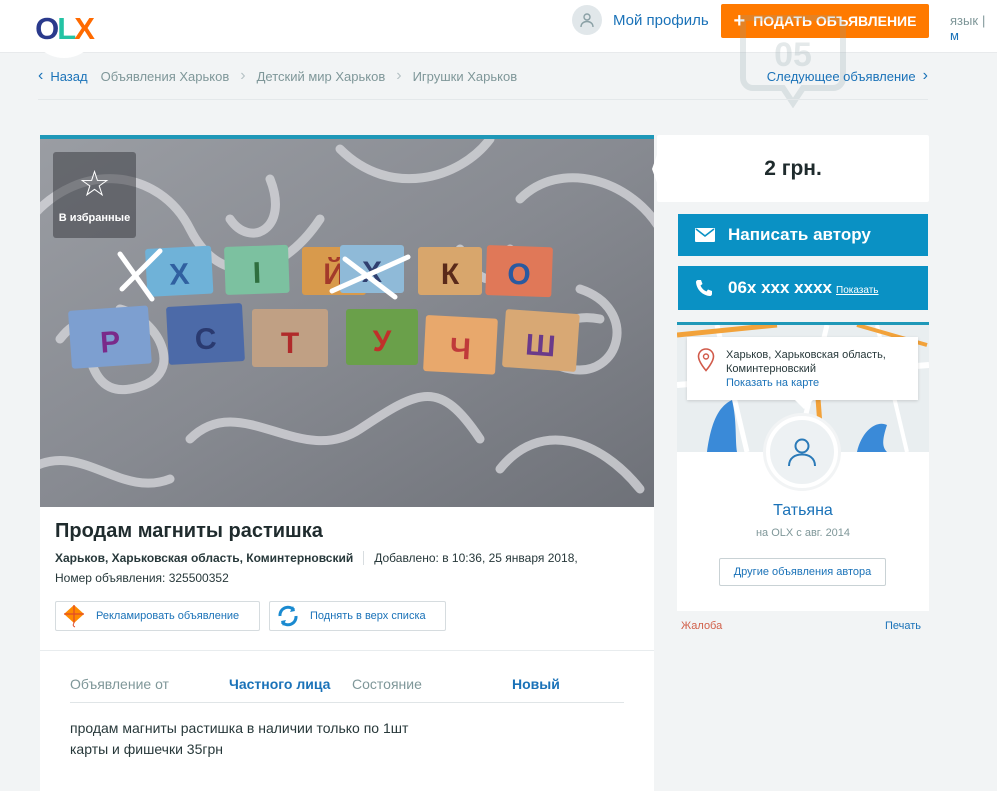  What do you see at coordinates (64, 29) in the screenshot?
I see `olx-logo: OLX` at bounding box center [64, 29].